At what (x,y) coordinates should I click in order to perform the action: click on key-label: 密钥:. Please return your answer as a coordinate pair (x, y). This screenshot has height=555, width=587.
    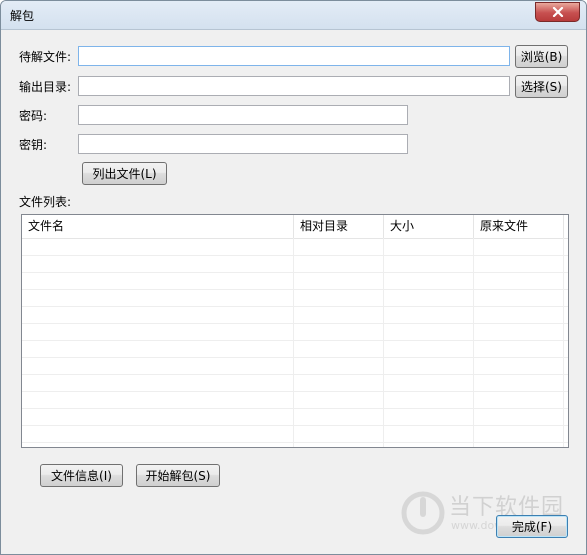
    Looking at the image, I should click on (33, 145).